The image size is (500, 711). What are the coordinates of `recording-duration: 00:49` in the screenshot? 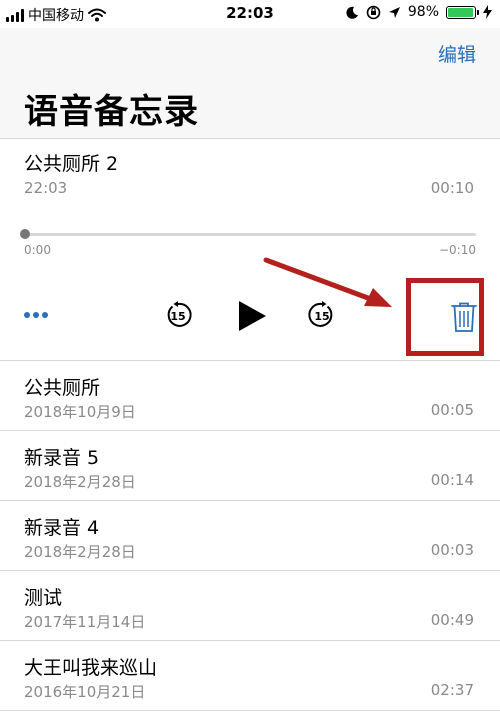 It's located at (452, 620).